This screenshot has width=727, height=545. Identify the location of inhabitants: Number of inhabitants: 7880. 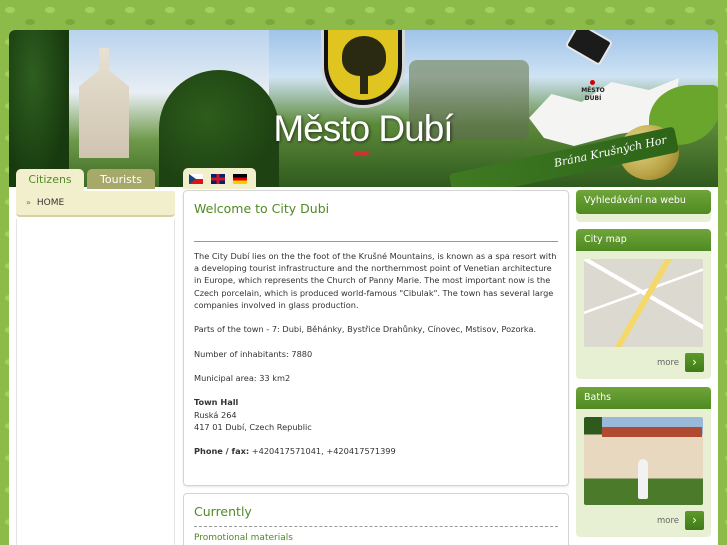
(253, 353).